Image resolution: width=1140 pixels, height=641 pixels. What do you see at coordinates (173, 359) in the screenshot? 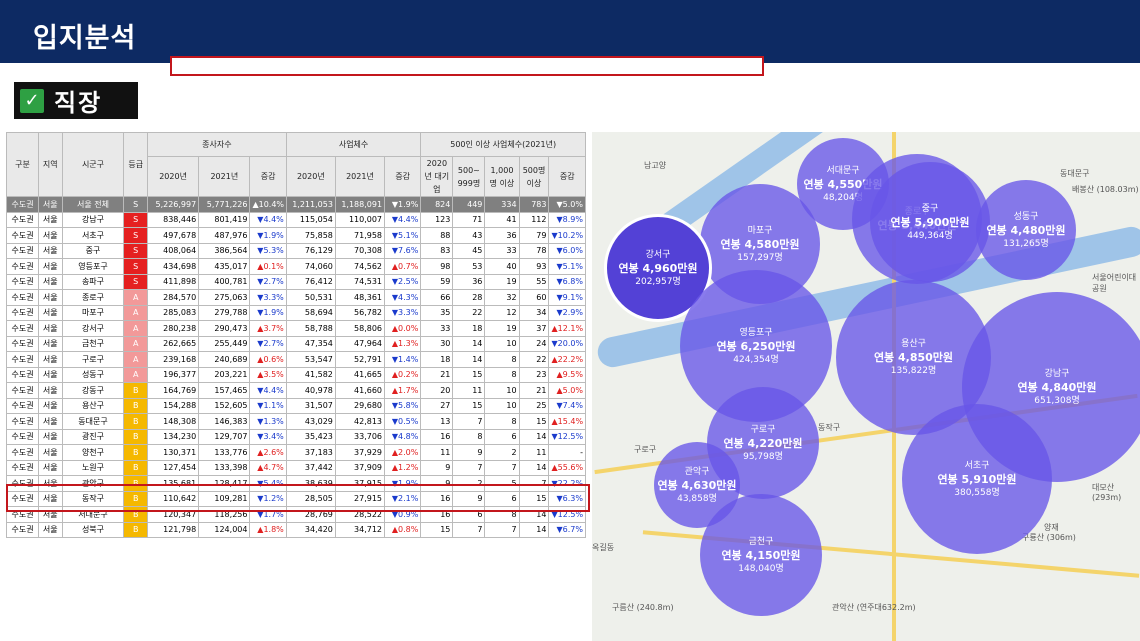
I see `table-cell: 239,168` at bounding box center [173, 359].